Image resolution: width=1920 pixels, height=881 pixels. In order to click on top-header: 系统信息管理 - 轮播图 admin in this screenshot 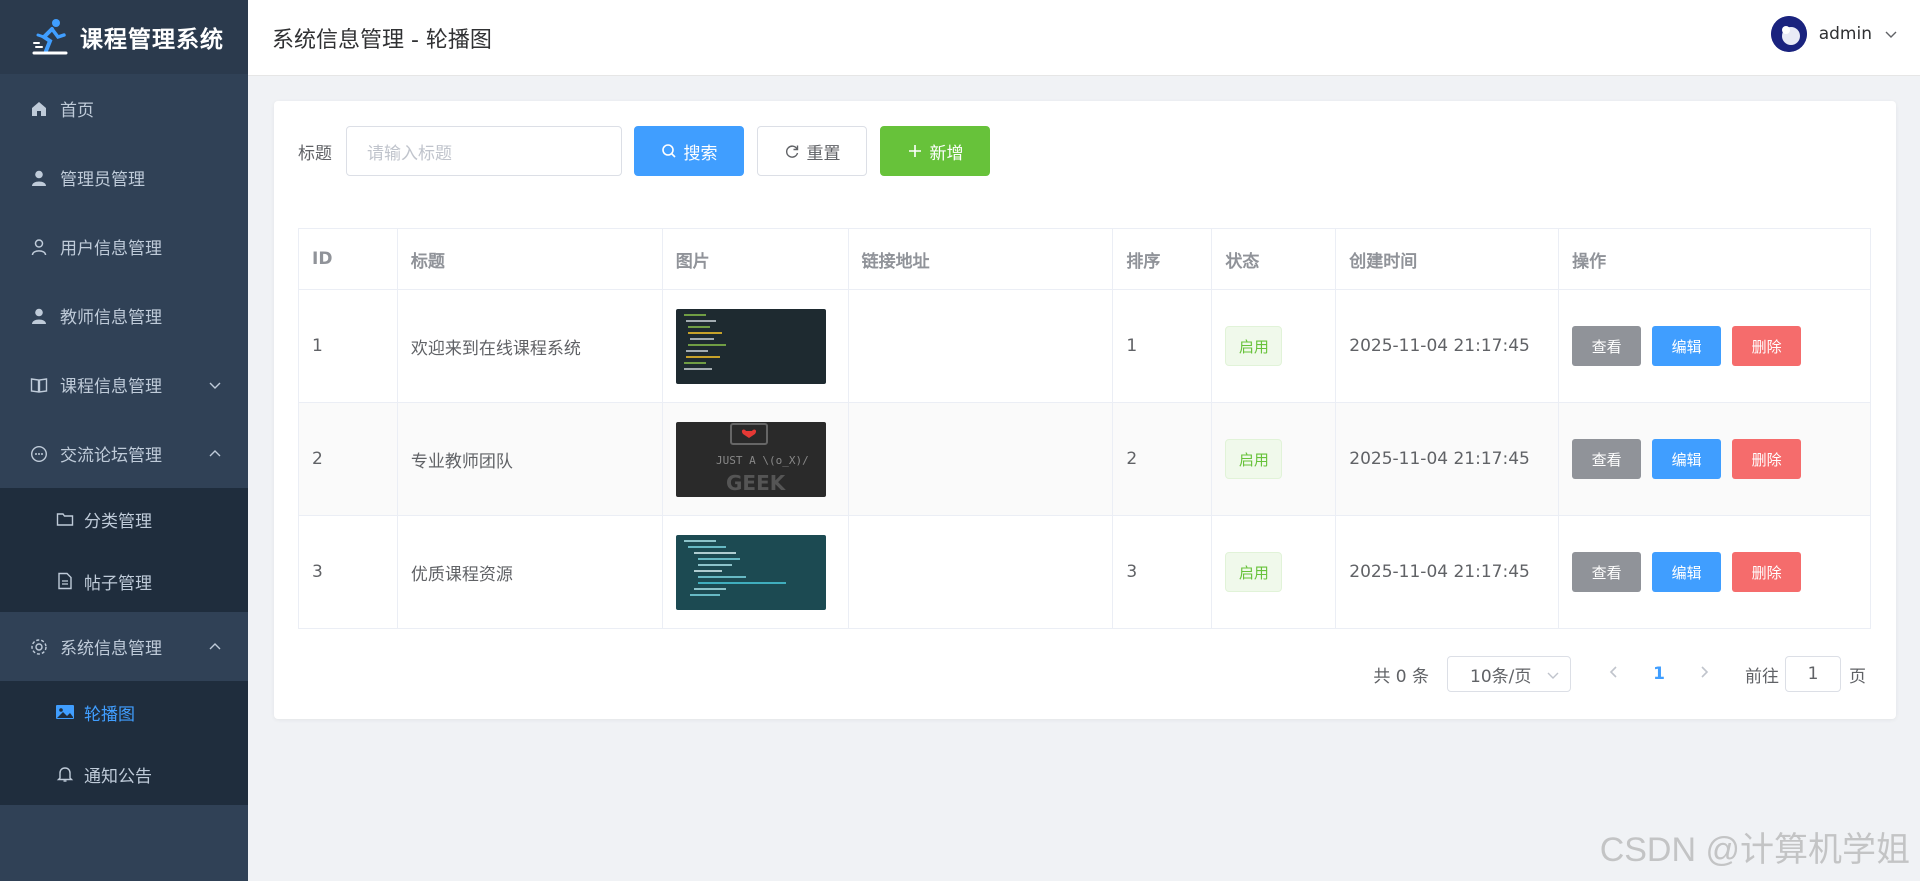, I will do `click(1084, 38)`.